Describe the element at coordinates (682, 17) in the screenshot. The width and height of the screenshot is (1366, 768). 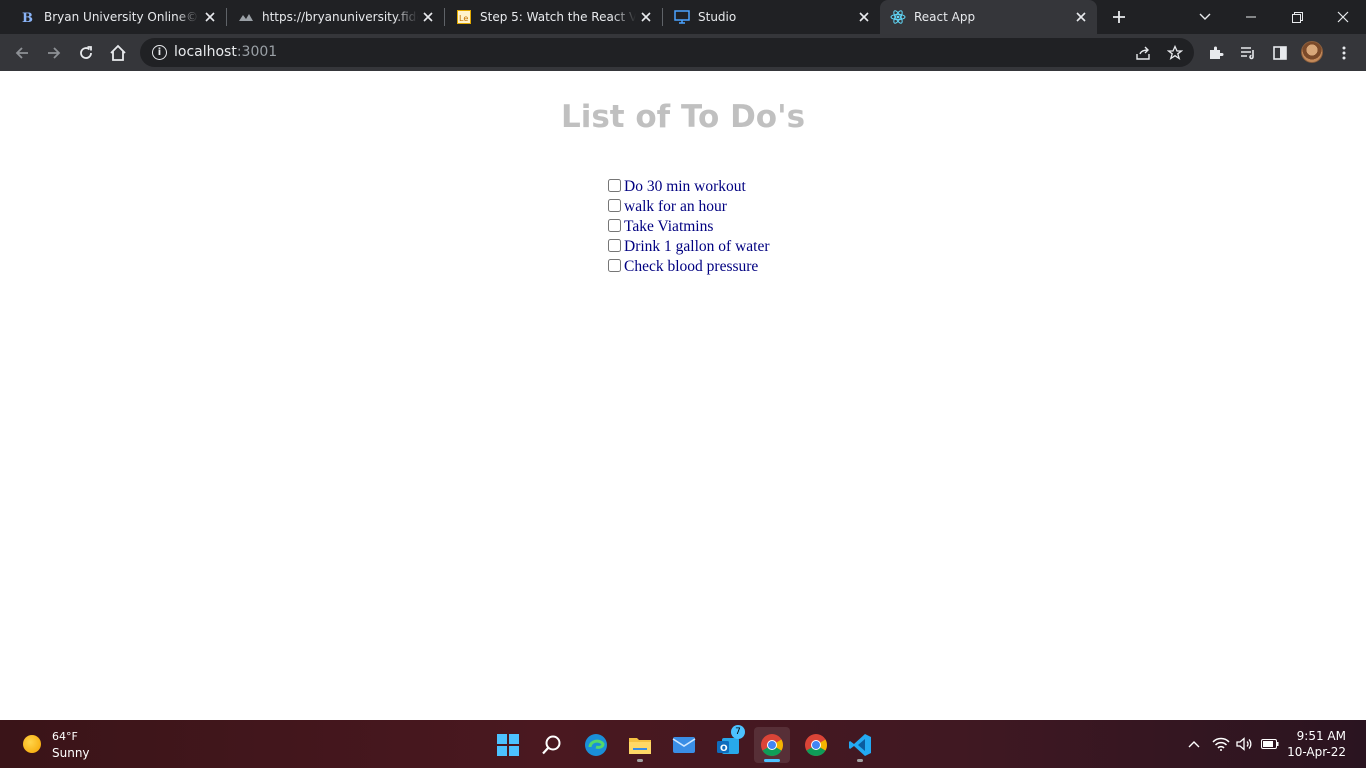
I see `studio-icon` at that location.